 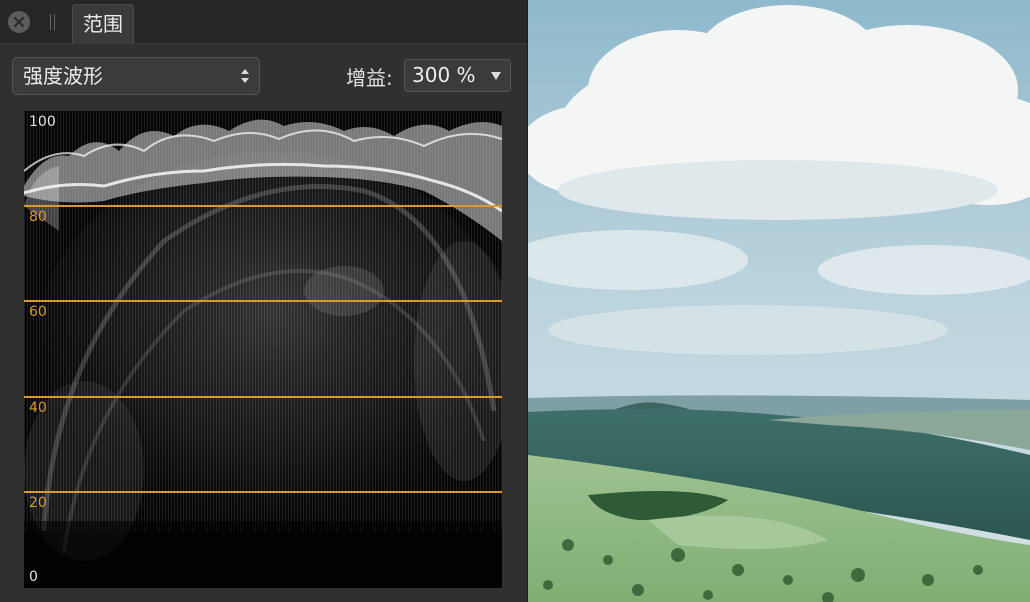 I want to click on grip-icon, so click(x=53, y=22).